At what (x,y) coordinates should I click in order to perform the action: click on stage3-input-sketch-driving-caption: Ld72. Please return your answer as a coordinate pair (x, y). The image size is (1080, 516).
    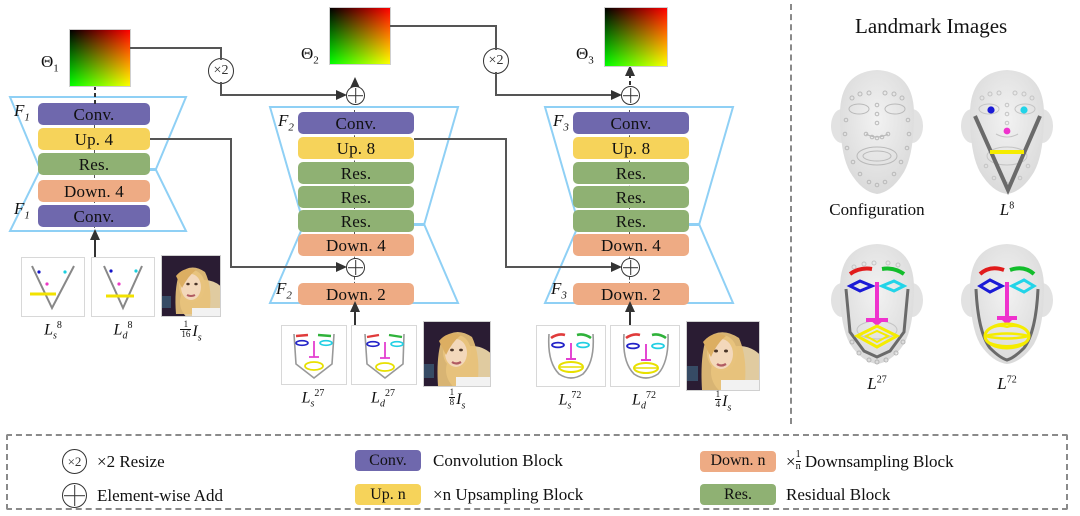
    Looking at the image, I should click on (644, 401).